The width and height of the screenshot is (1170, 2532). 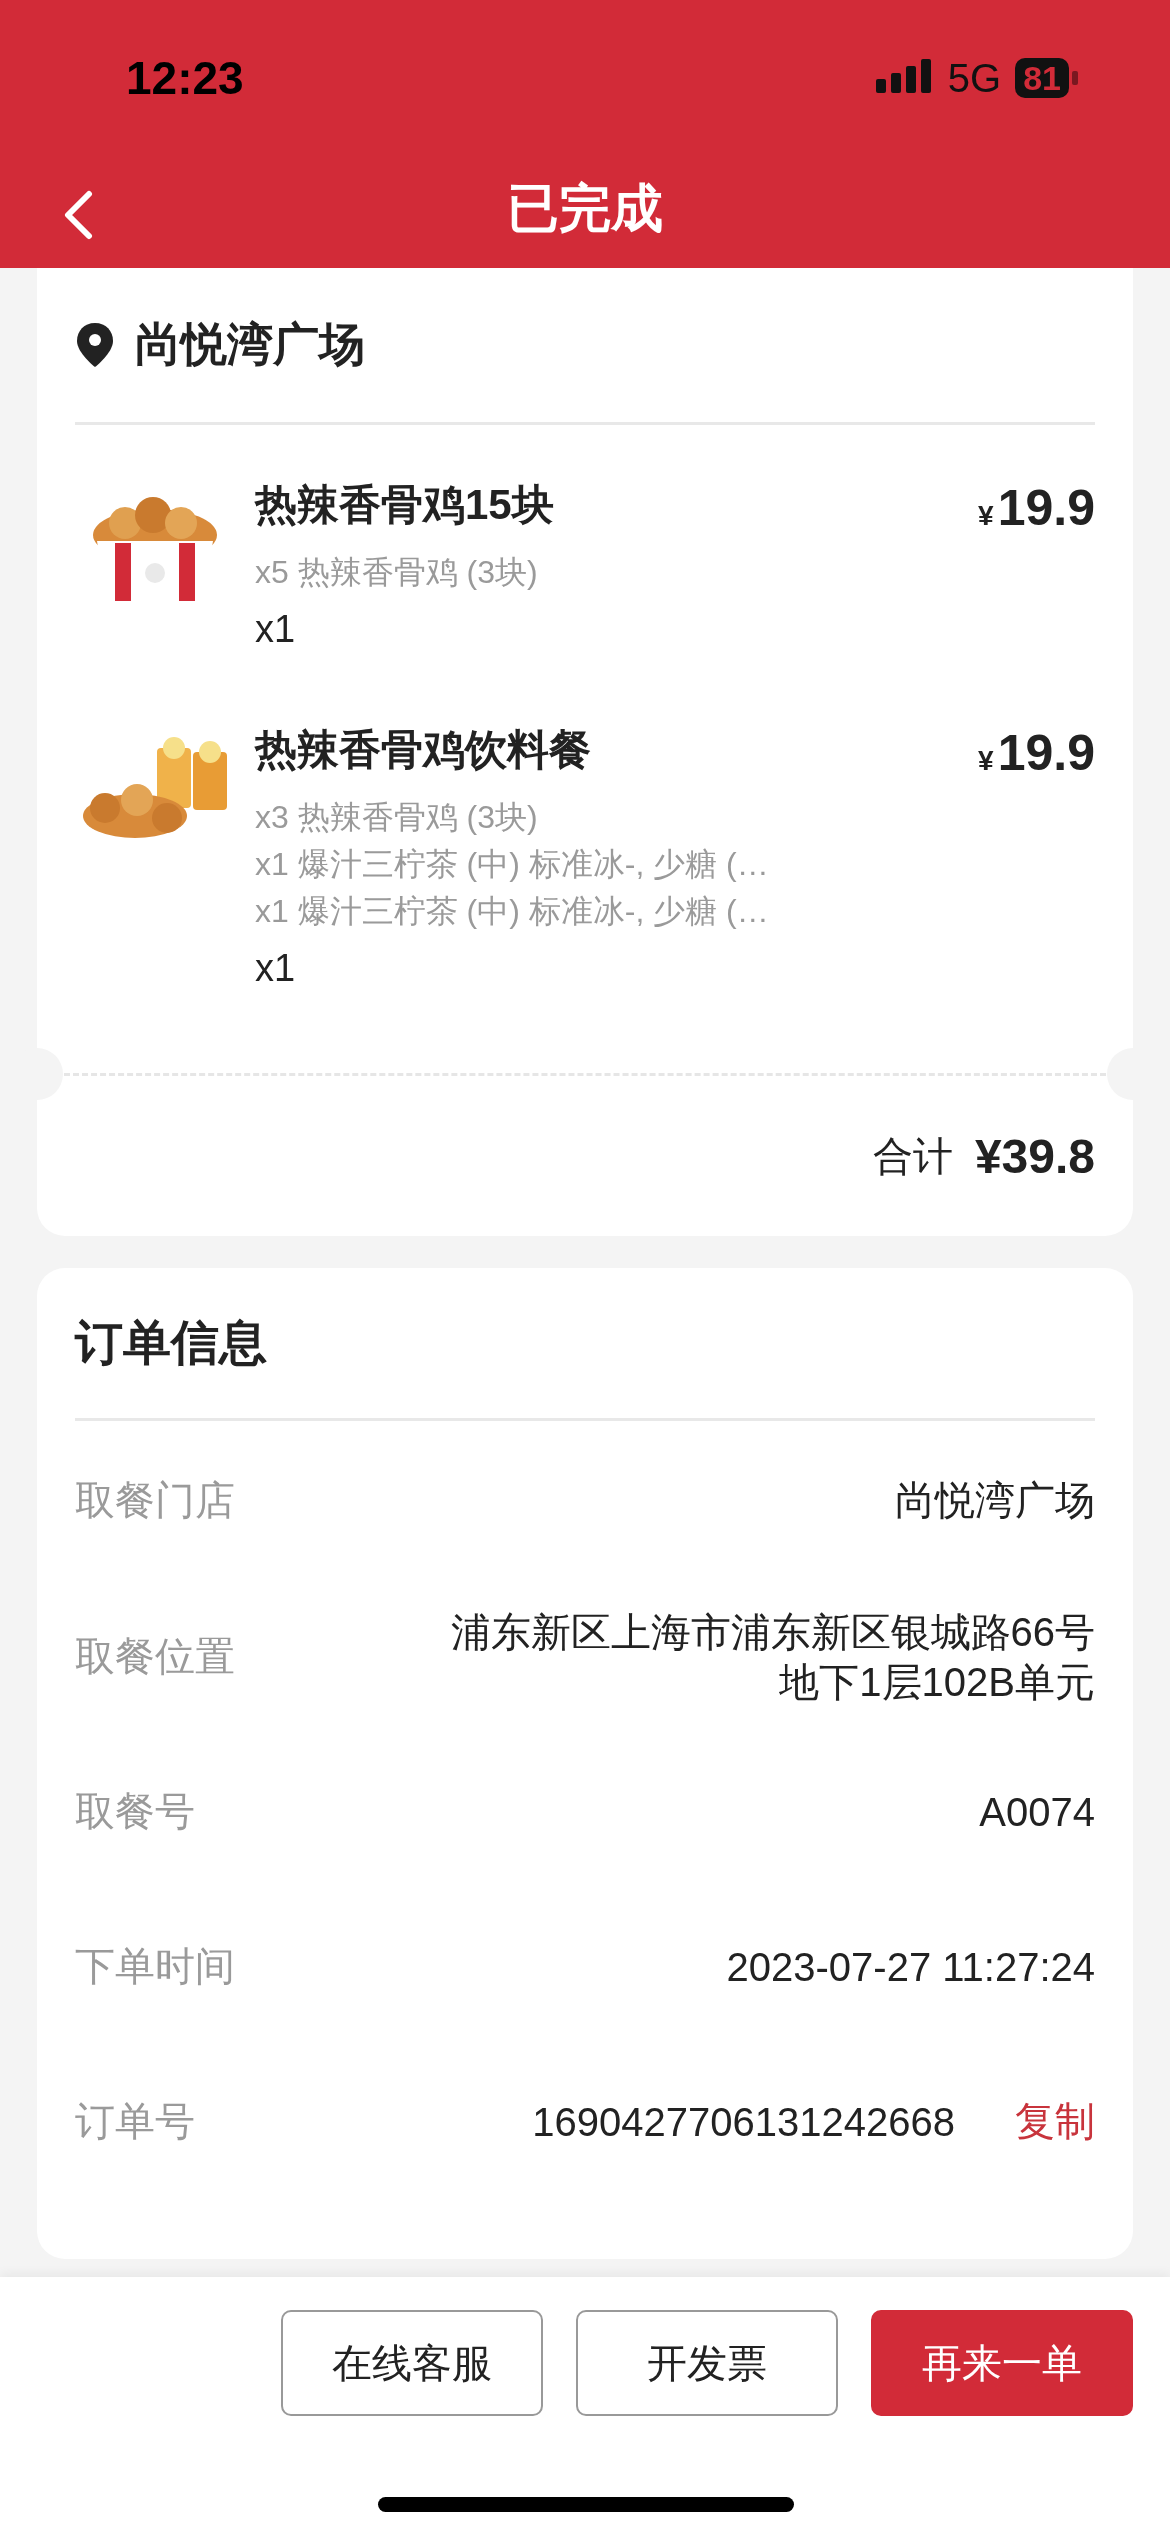 I want to click on location-pin-icon, so click(x=95, y=345).